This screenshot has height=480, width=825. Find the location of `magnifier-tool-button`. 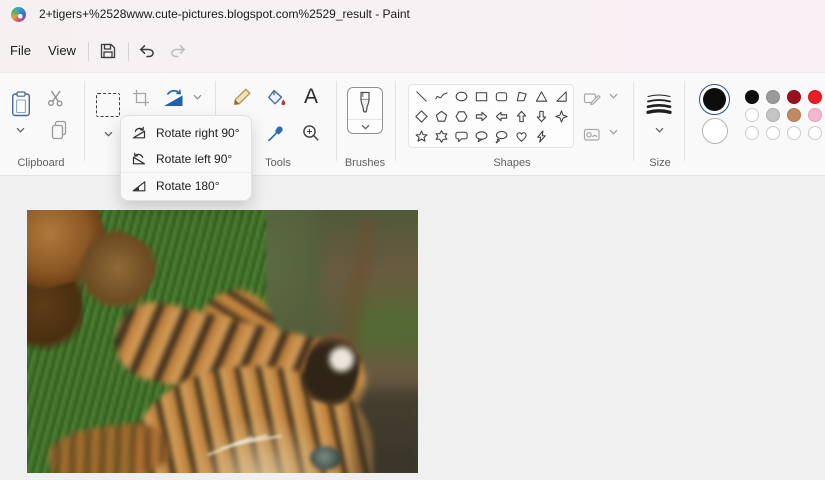

magnifier-tool-button is located at coordinates (311, 133).